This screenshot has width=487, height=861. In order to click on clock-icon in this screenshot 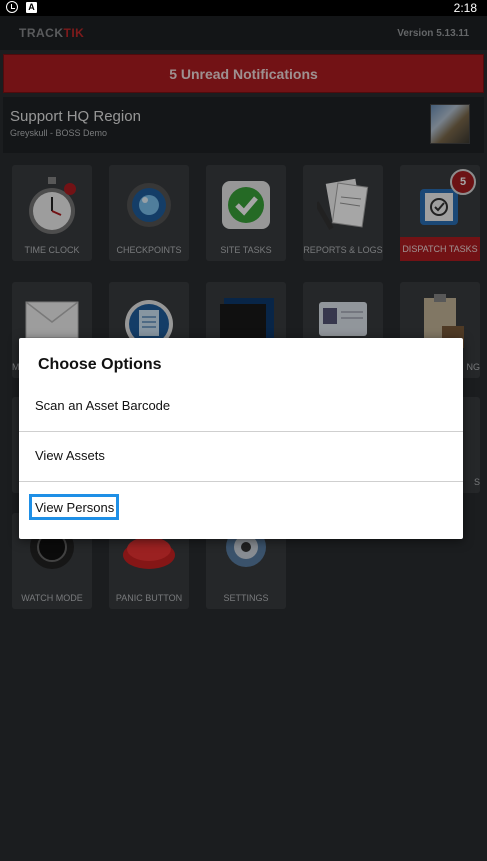, I will do `click(12, 7)`.